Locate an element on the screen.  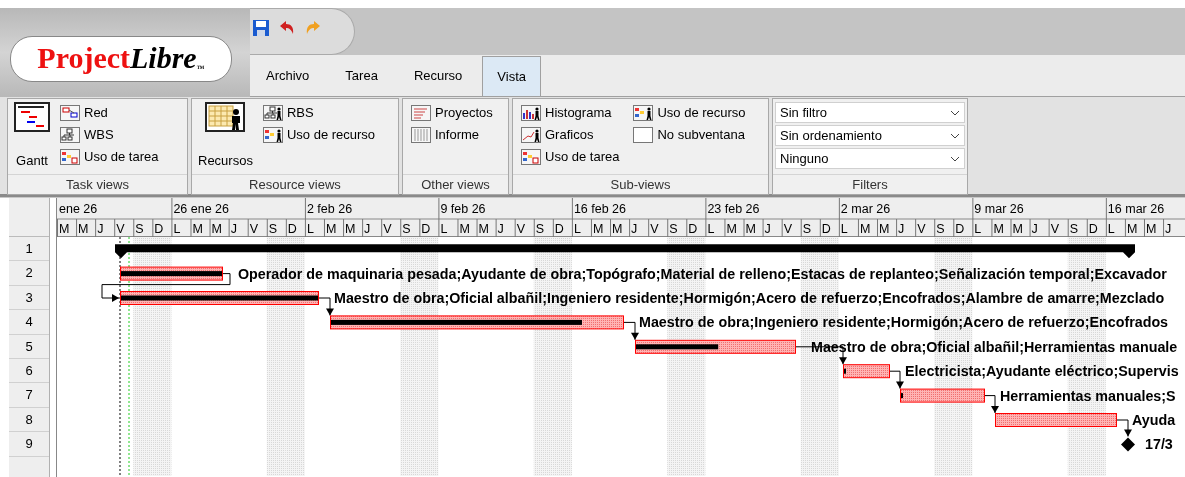
dropdown: Sin filtro is located at coordinates (870, 112).